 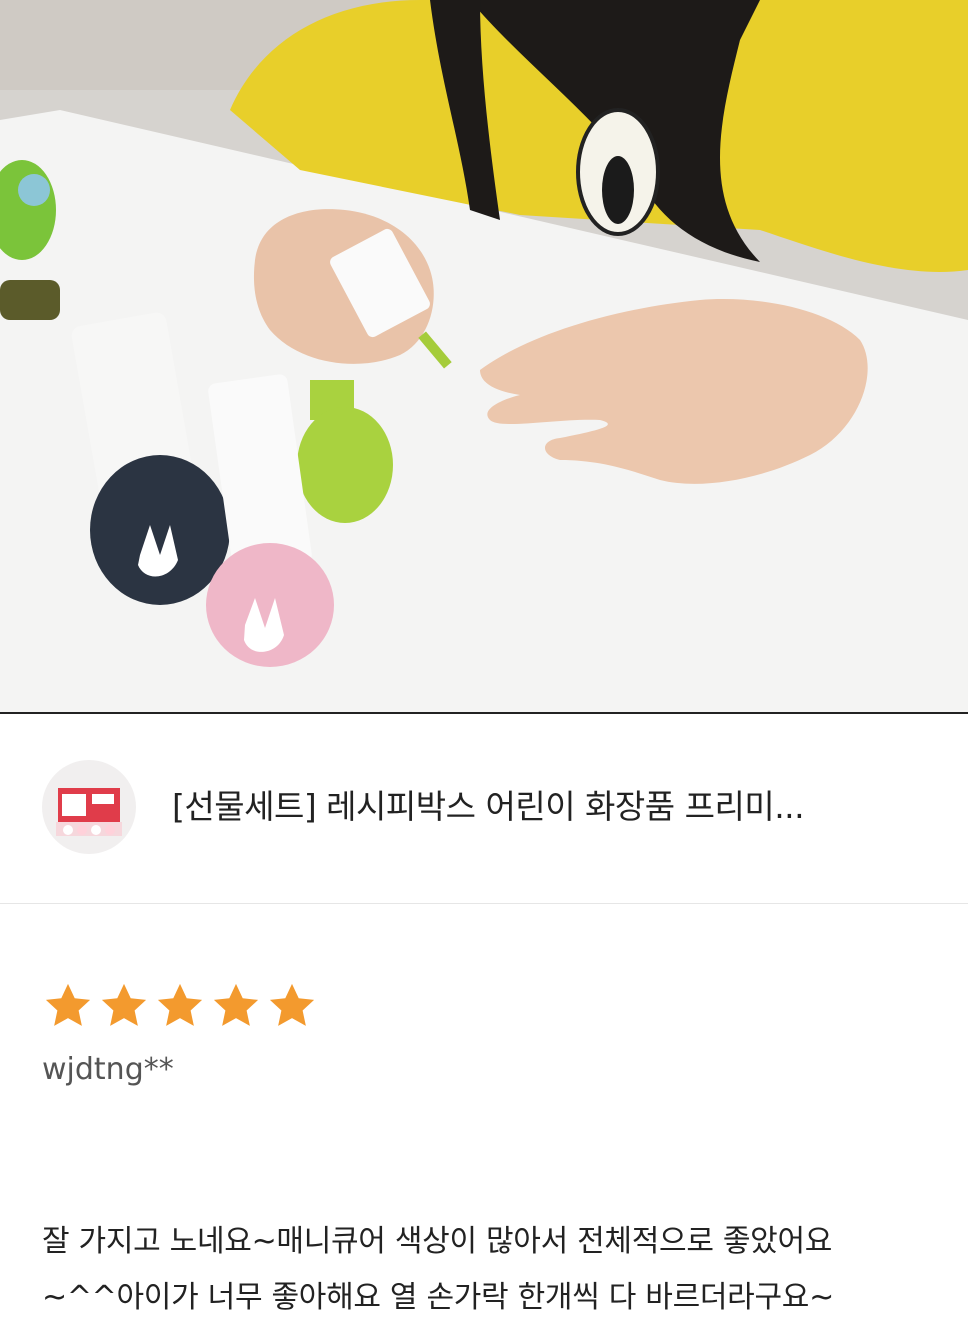 I want to click on review-line: ~^^아이가 너무 좋아해요 열 손가락 한개씩 다 바르더라구요~, so click(x=438, y=1297).